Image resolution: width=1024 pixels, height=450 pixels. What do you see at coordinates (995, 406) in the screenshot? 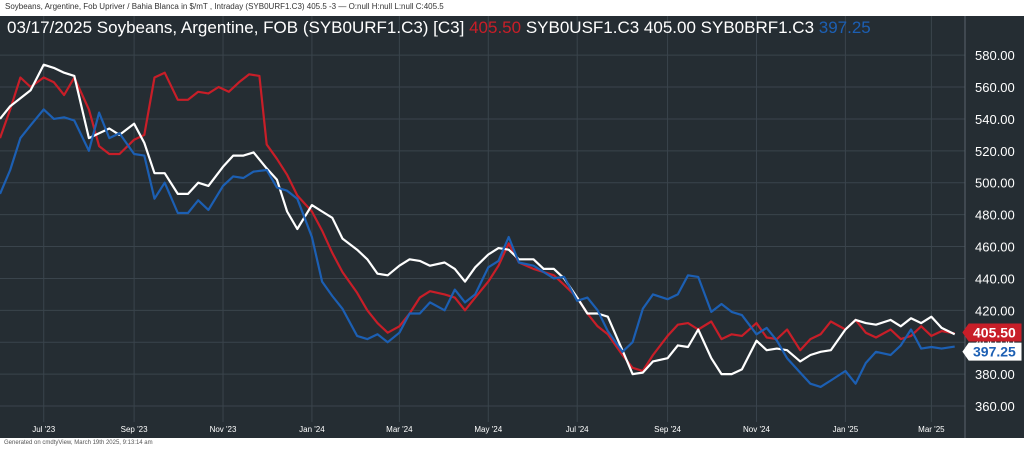
I see `y-tick-label: 360.00` at bounding box center [995, 406].